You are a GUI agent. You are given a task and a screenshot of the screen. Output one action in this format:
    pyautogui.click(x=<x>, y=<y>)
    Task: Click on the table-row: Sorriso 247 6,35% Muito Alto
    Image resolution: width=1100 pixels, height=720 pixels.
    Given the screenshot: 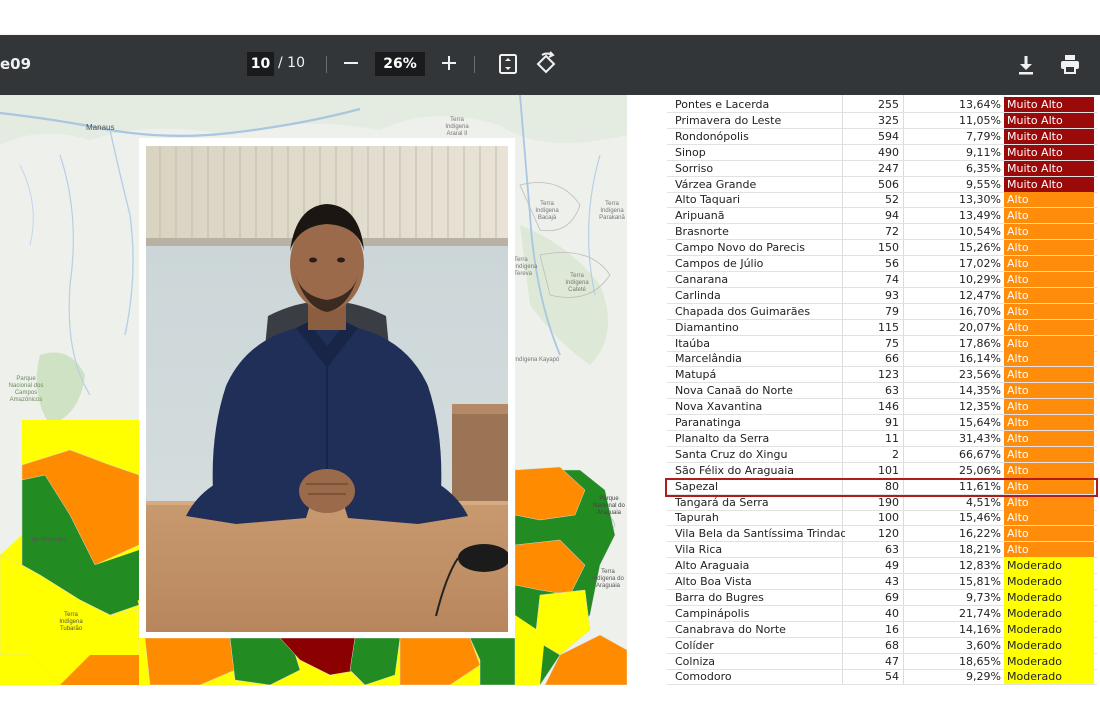 What is the action you would take?
    pyautogui.click(x=882, y=168)
    